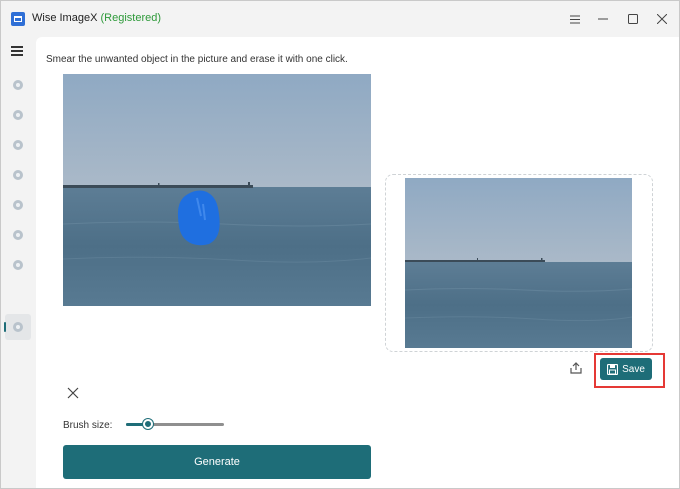  I want to click on close-icon, so click(73, 393).